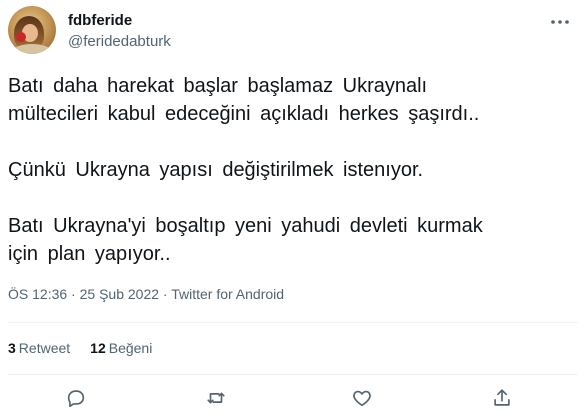 The image size is (586, 420). What do you see at coordinates (119, 41) in the screenshot?
I see `user-handle: @feridedabturk` at bounding box center [119, 41].